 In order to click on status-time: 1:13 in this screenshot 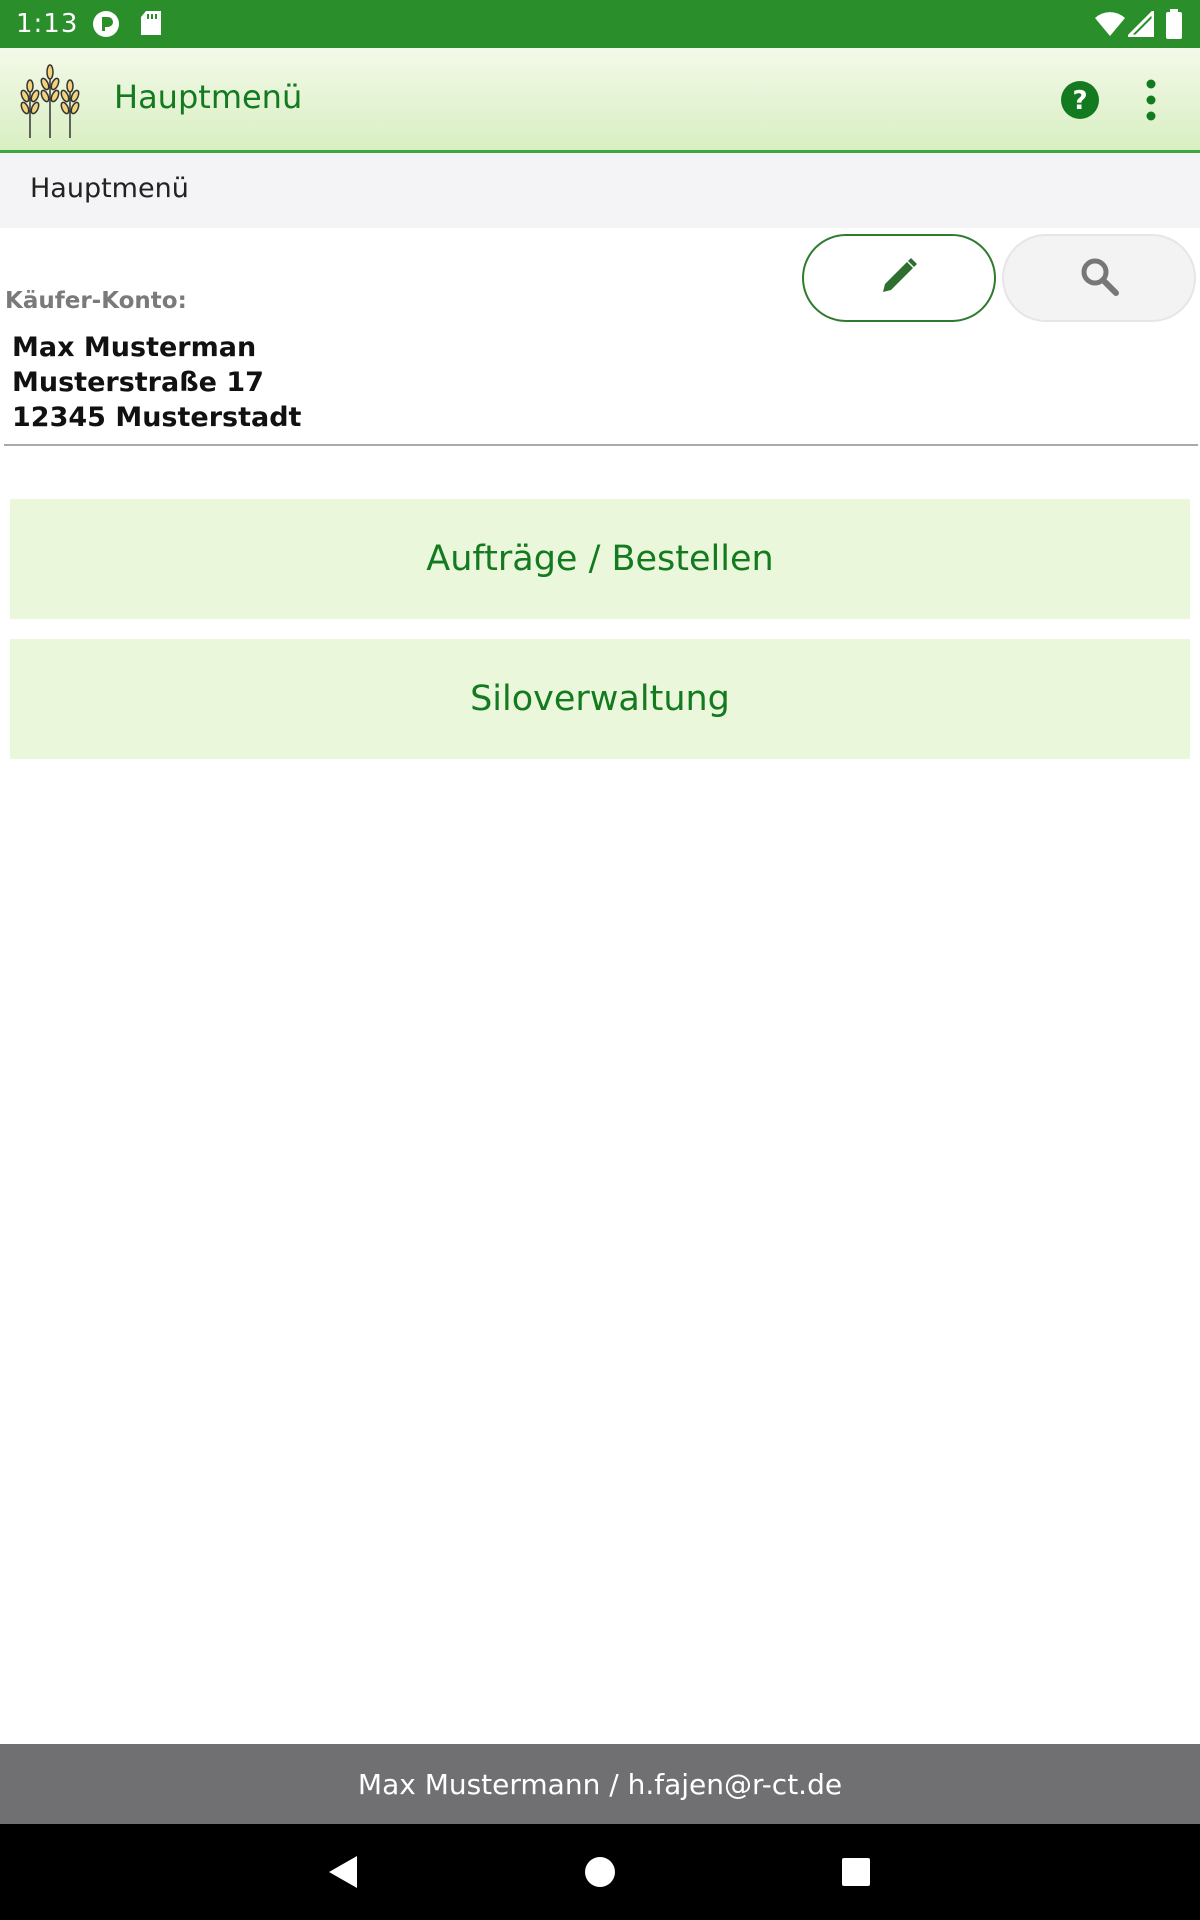, I will do `click(47, 24)`.